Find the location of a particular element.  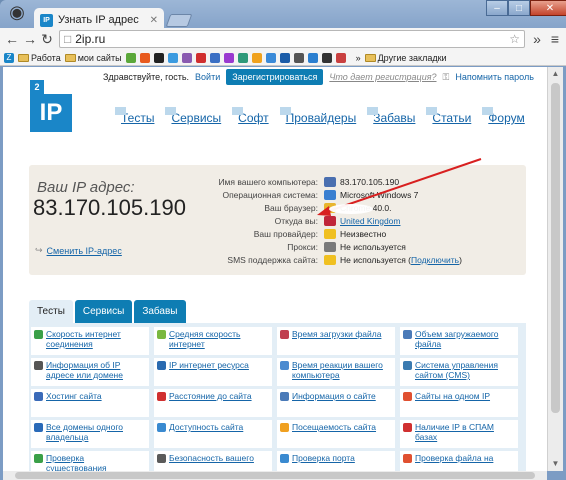

service-link: Посещаемость сайта is located at coordinates (334, 434).